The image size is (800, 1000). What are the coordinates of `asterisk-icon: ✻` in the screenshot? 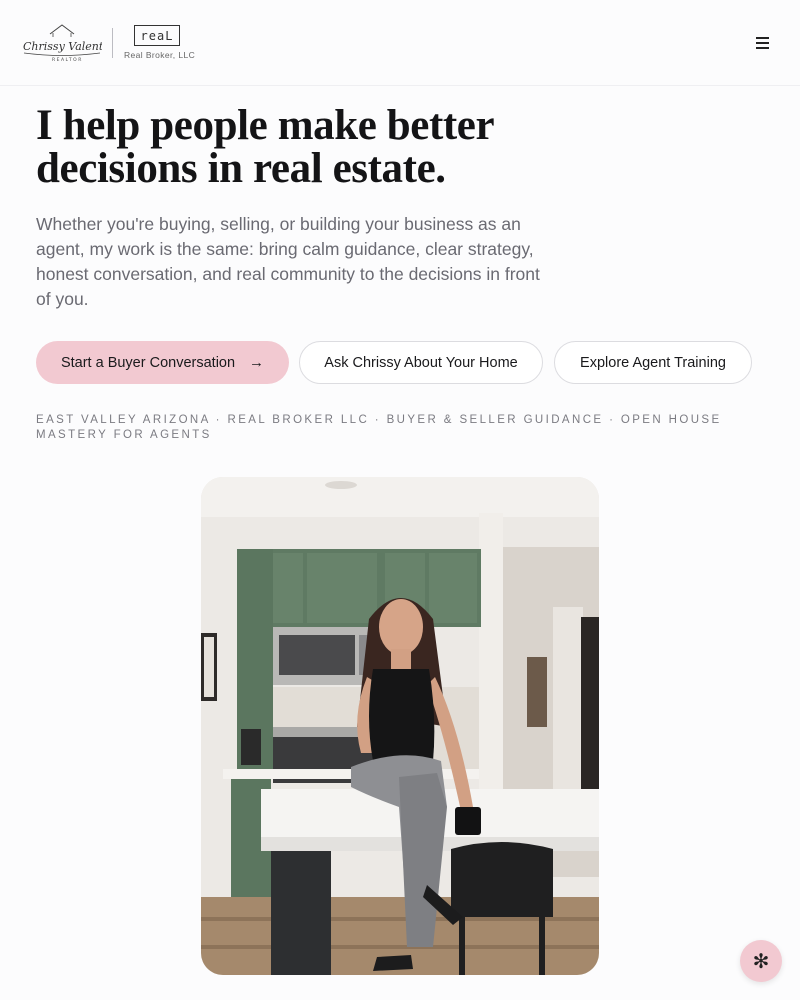 It's located at (761, 961).